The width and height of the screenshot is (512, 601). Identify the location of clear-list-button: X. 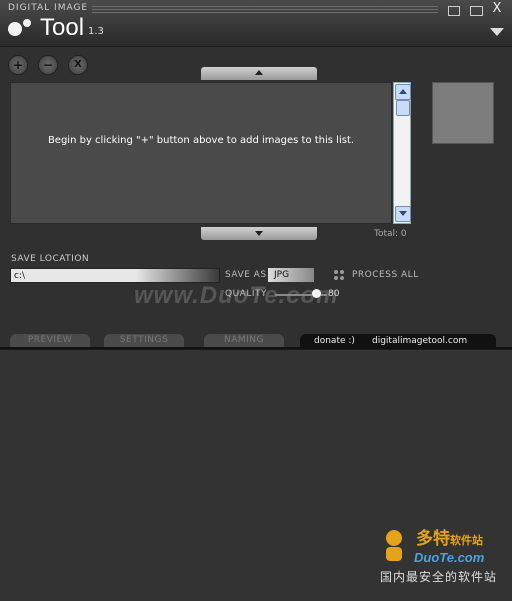
(78, 65).